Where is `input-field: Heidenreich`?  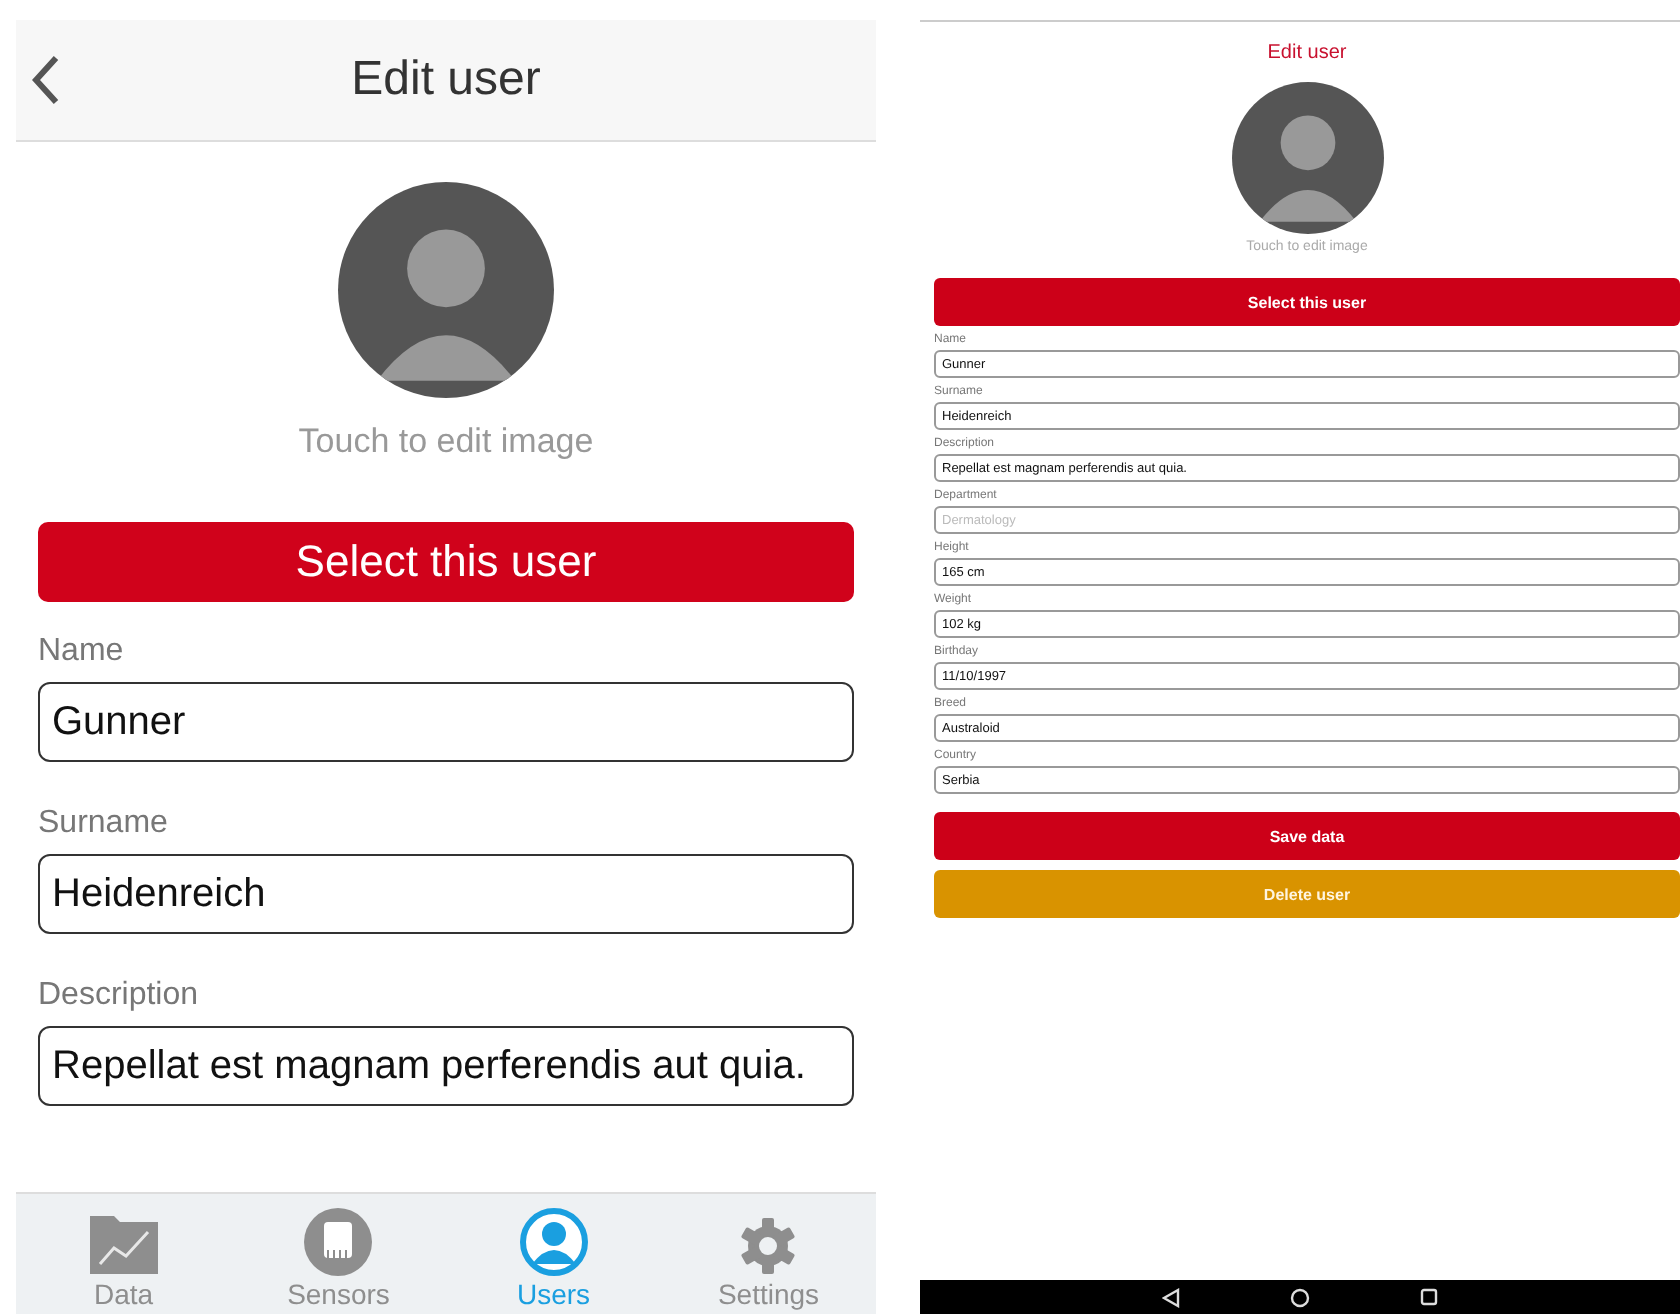
input-field: Heidenreich is located at coordinates (446, 894).